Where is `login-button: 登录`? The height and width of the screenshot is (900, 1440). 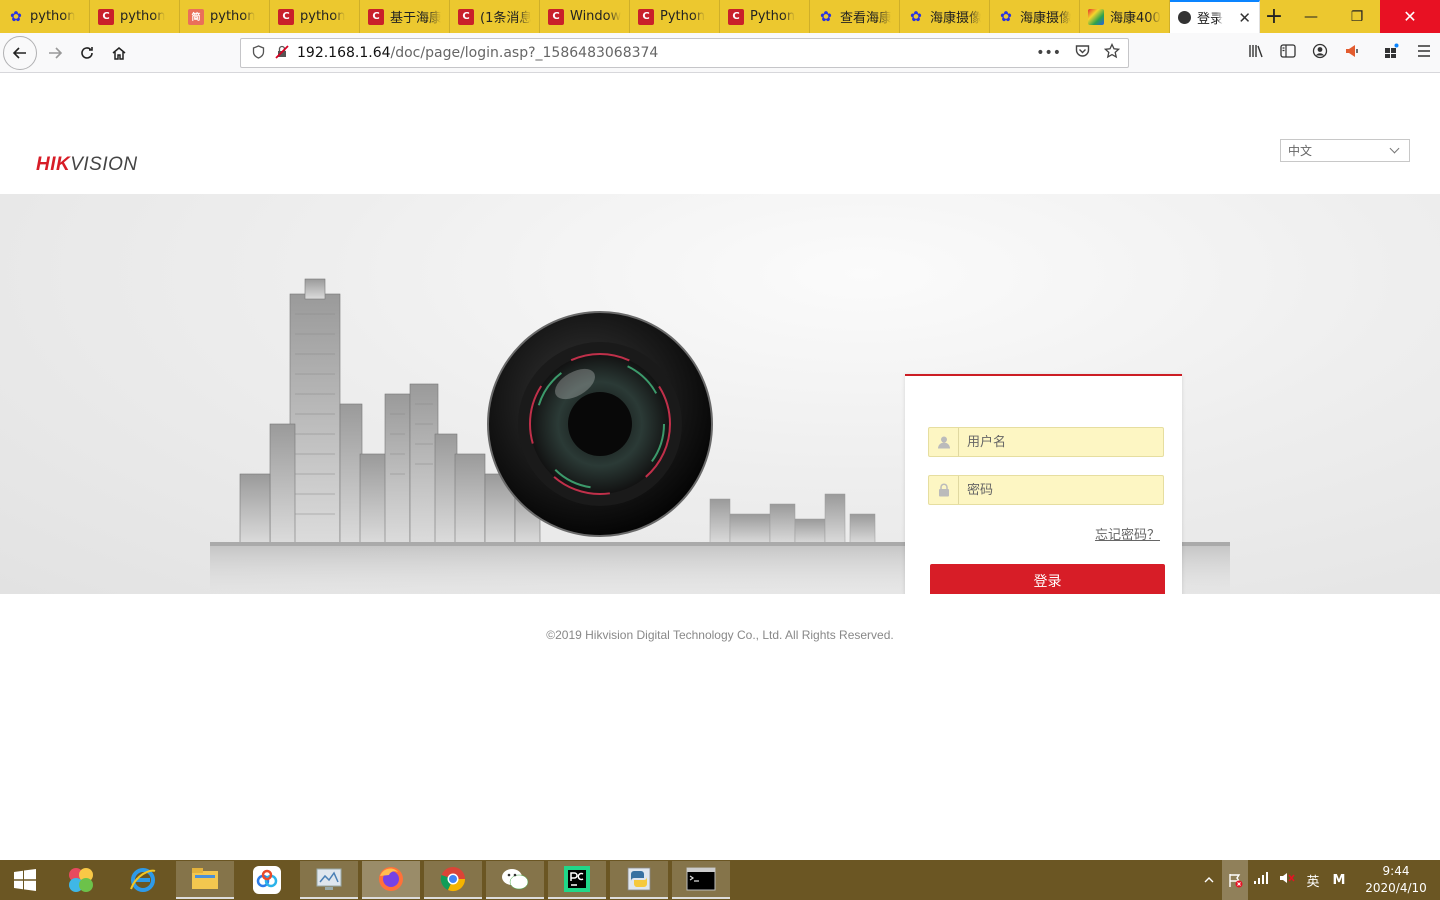 login-button: 登录 is located at coordinates (1047, 579).